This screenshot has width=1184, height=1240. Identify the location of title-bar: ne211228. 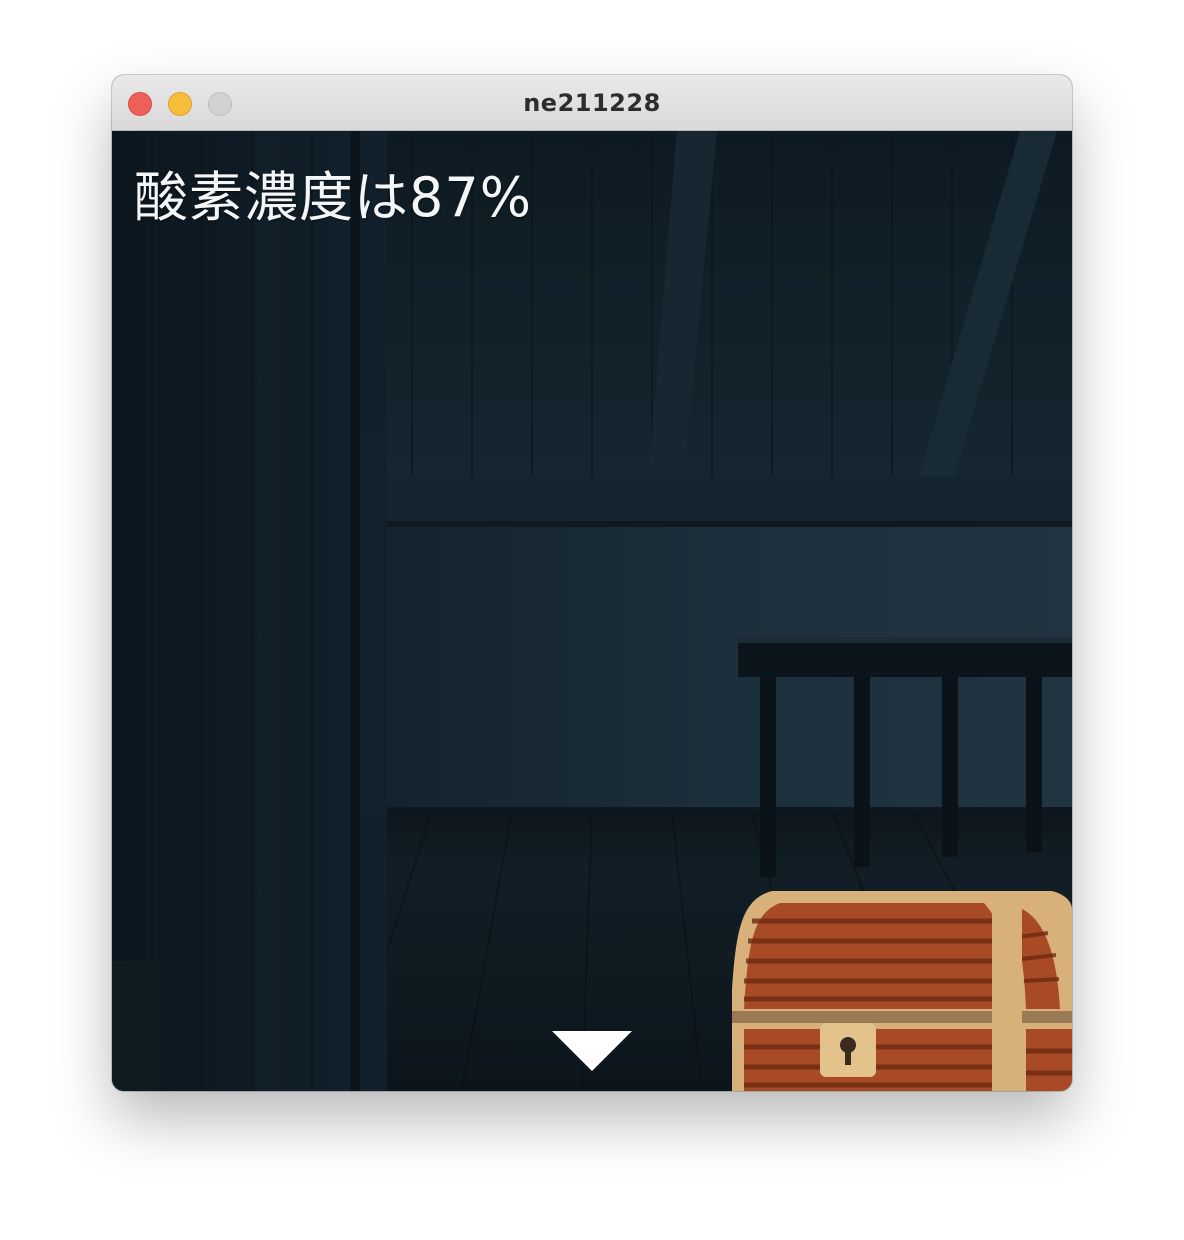
(592, 103).